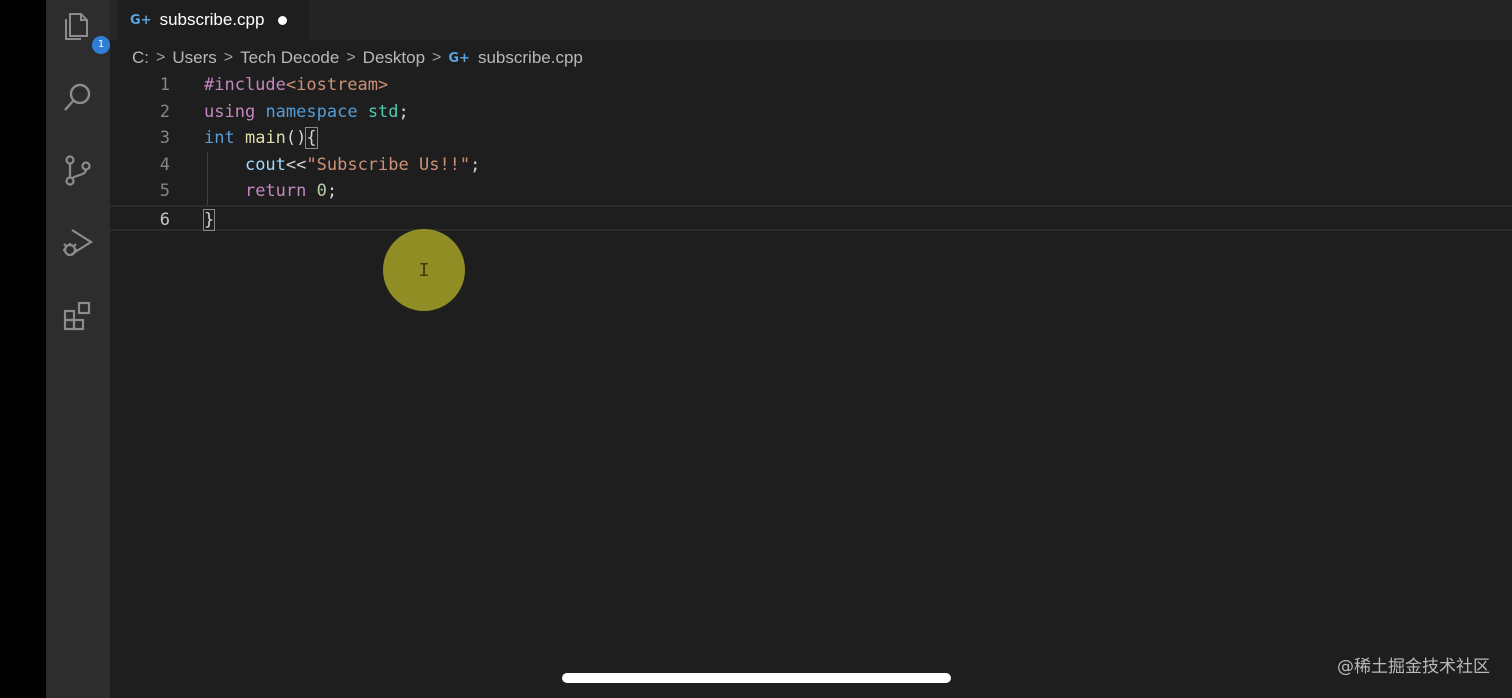 The width and height of the screenshot is (1512, 698). Describe the element at coordinates (388, 164) in the screenshot. I see `code-token: "Subscribe Us!!"` at that location.